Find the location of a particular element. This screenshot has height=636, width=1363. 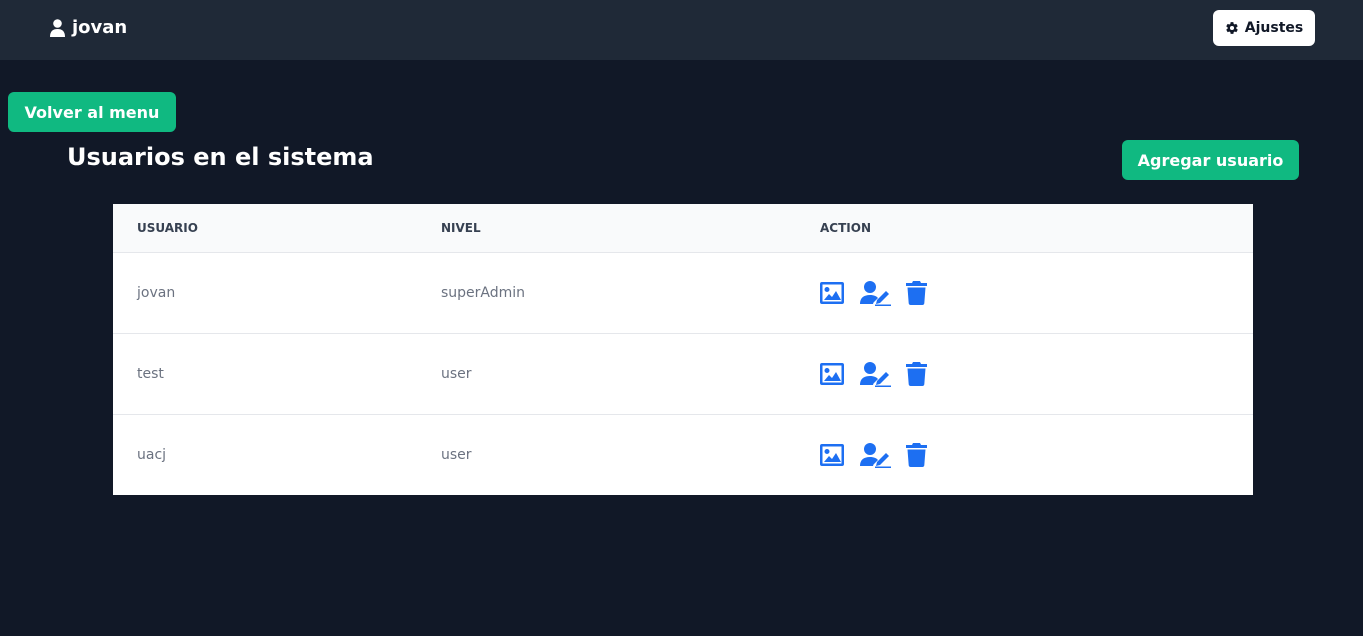

user-profile: jovan is located at coordinates (88, 28).